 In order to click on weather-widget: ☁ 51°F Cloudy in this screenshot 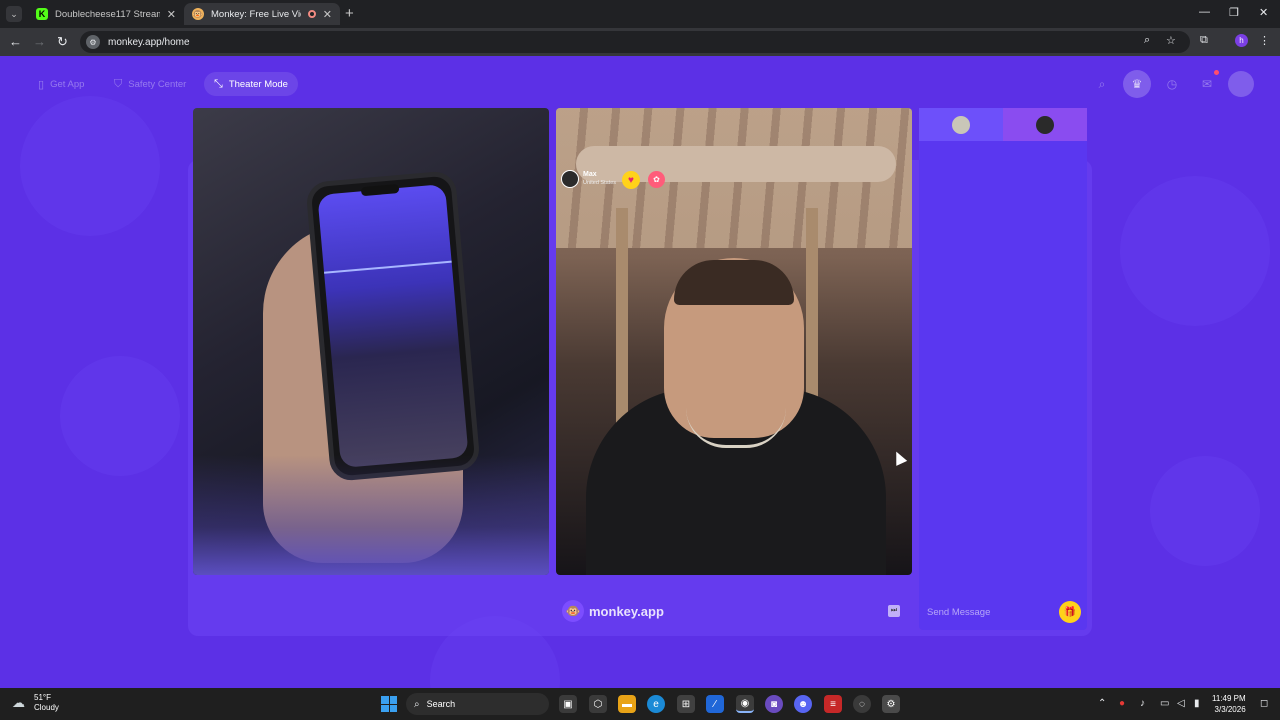, I will do `click(35, 703)`.